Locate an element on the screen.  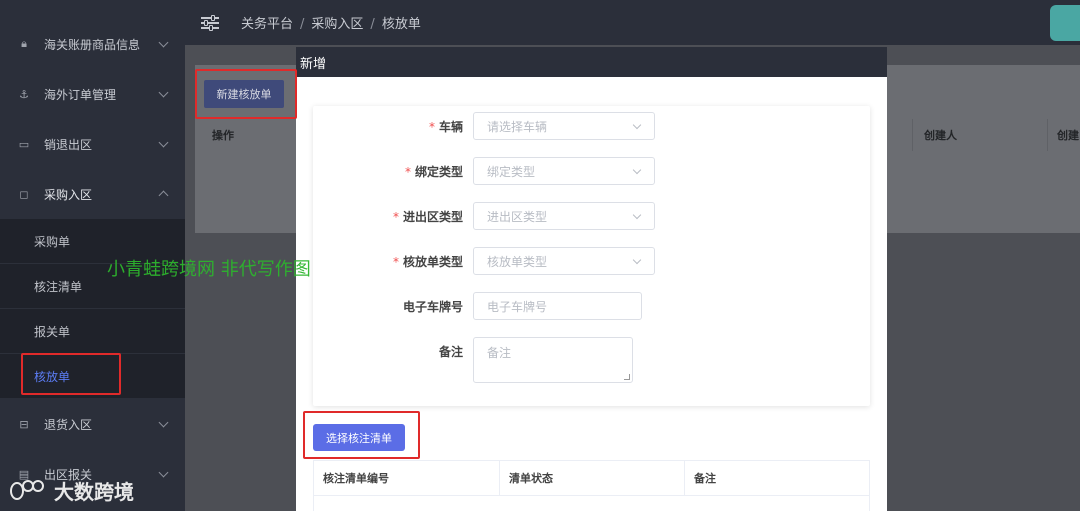
form-row-binding-type: * 绑定类型 绑定类型 is located at coordinates (591, 171).